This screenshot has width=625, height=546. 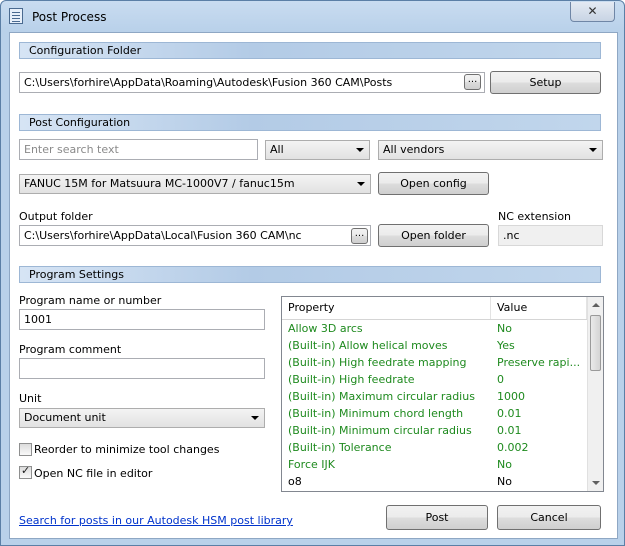 What do you see at coordinates (595, 343) in the screenshot?
I see `scrollbar-thumb` at bounding box center [595, 343].